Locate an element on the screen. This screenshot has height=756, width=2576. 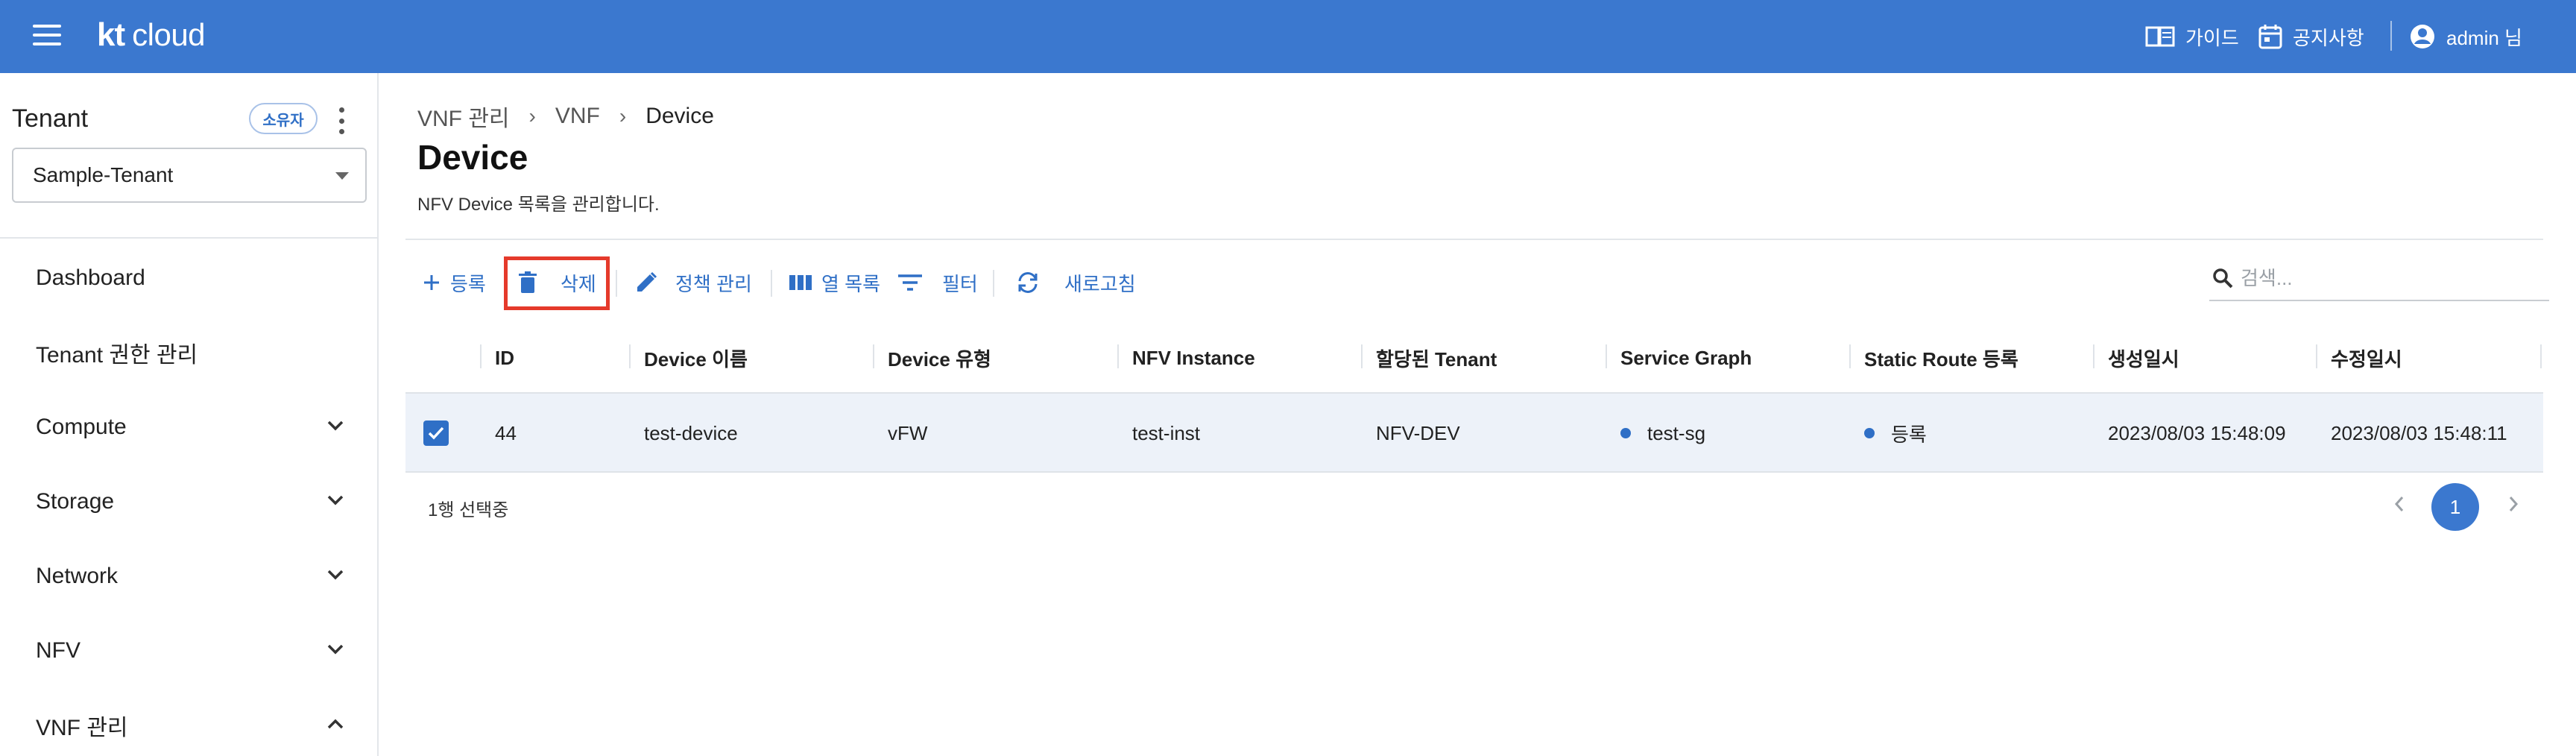
column-header-tenant: 할당된 Tenant is located at coordinates (1436, 358).